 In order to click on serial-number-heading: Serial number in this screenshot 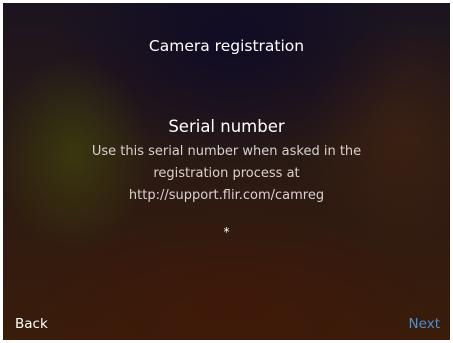, I will do `click(226, 126)`.